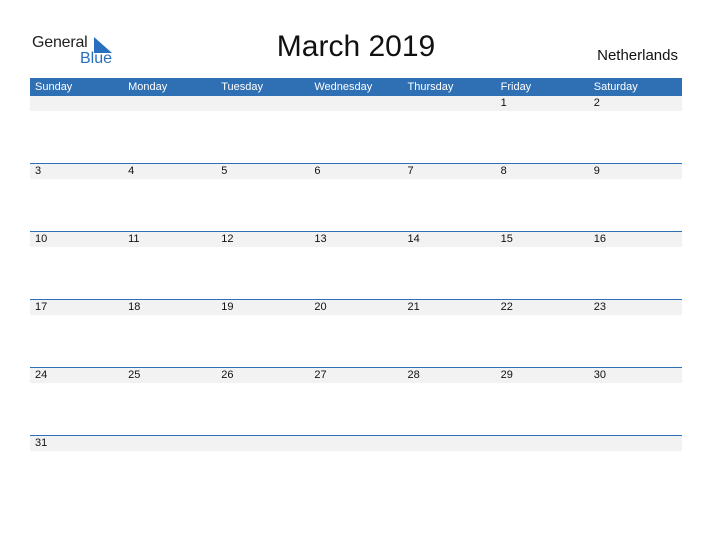 Image resolution: width=712 pixels, height=550 pixels. I want to click on day-cell: 25, so click(134, 375).